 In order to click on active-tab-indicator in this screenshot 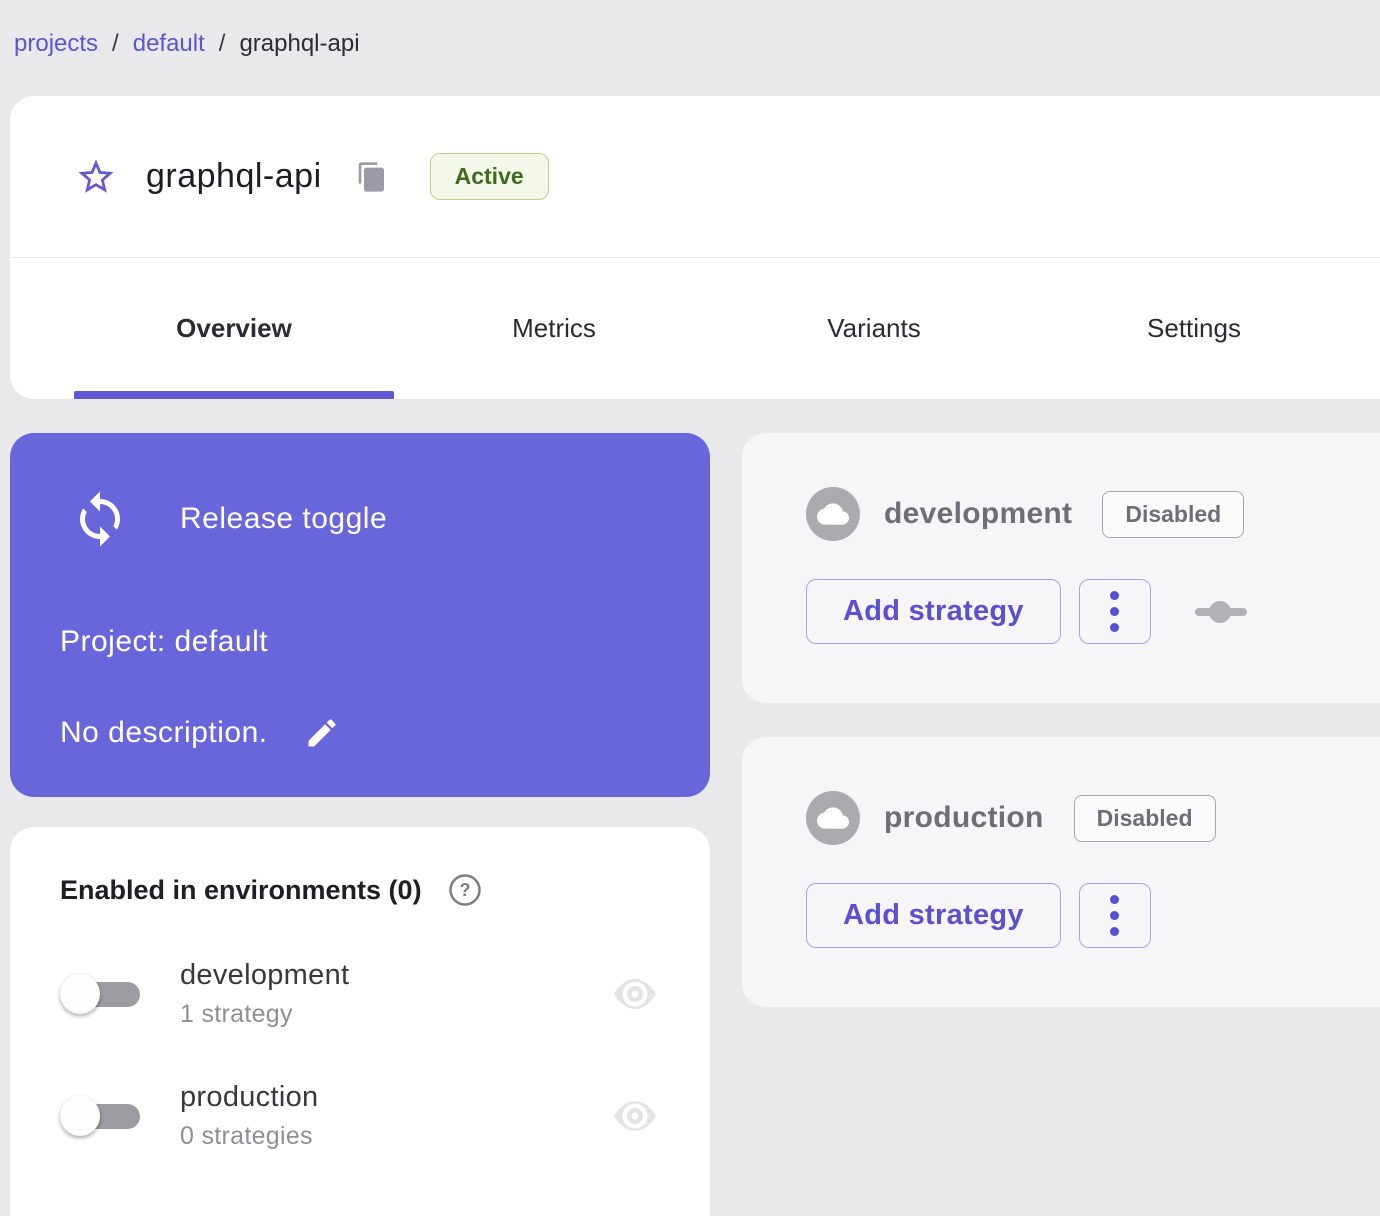, I will do `click(234, 395)`.